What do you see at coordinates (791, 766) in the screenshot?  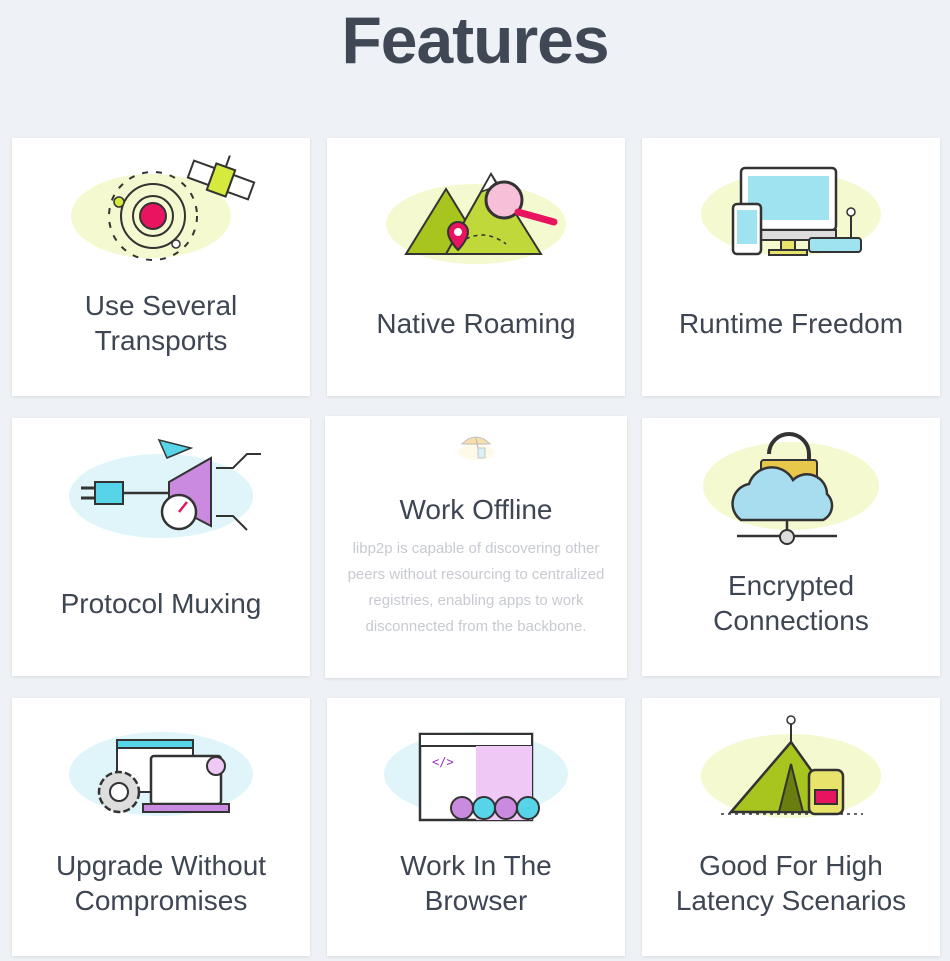 I see `tent-backpack-icon` at bounding box center [791, 766].